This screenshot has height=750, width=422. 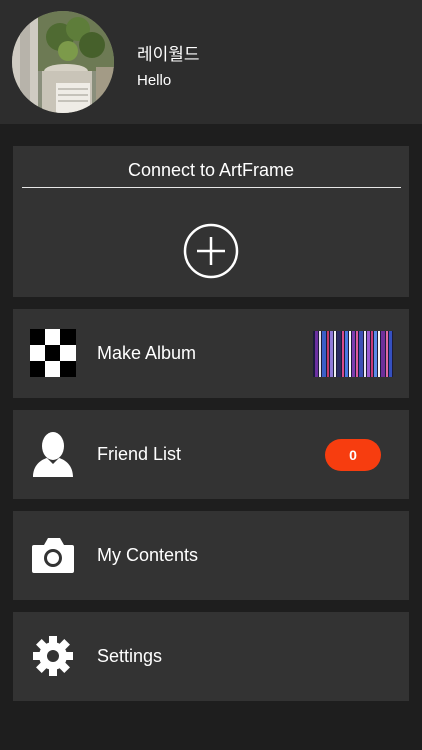 What do you see at coordinates (211, 170) in the screenshot?
I see `connect-title: Connect to ArtFrame` at bounding box center [211, 170].